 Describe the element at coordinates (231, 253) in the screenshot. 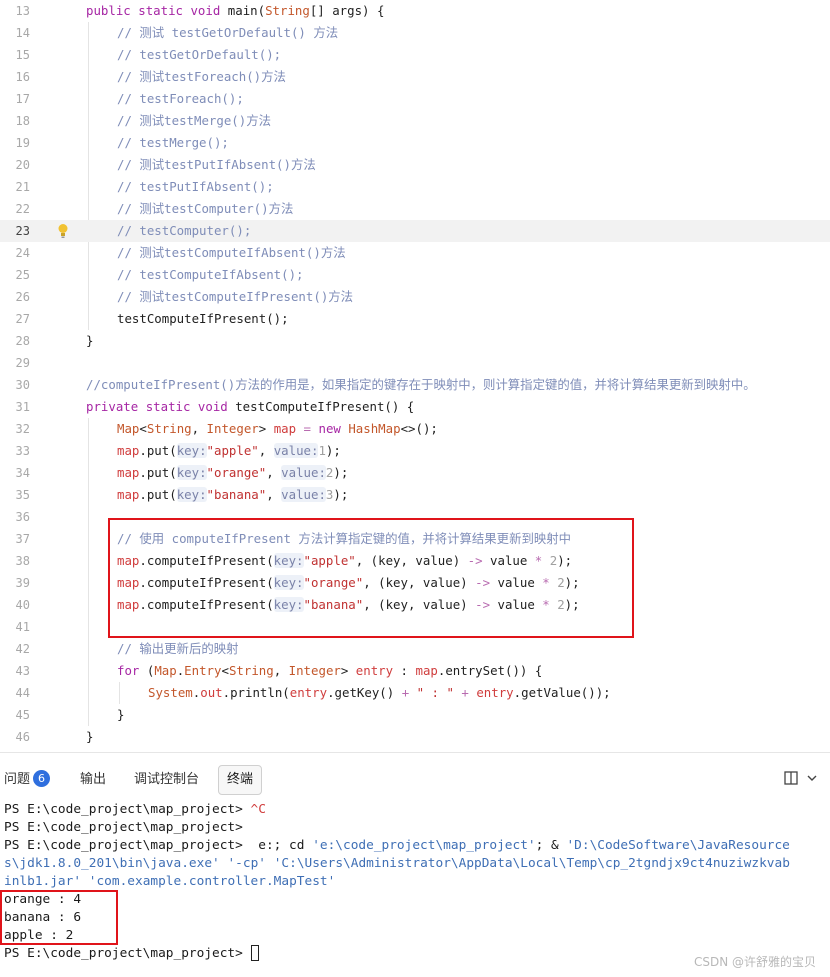

I see `code-text: // 测试testComputeIfAbsent()方法` at that location.